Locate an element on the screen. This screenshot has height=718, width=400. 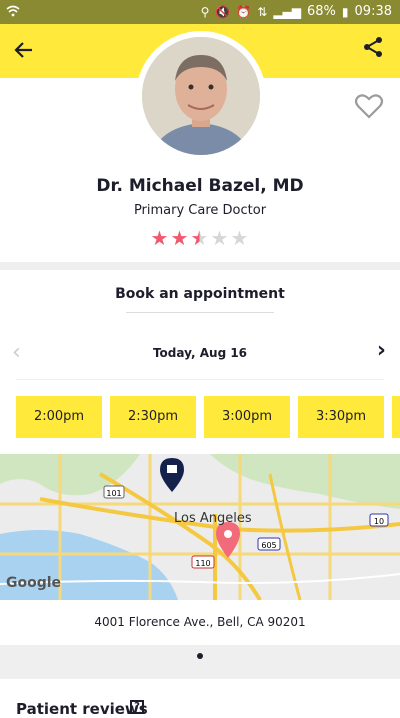
date-divider is located at coordinates (200, 379).